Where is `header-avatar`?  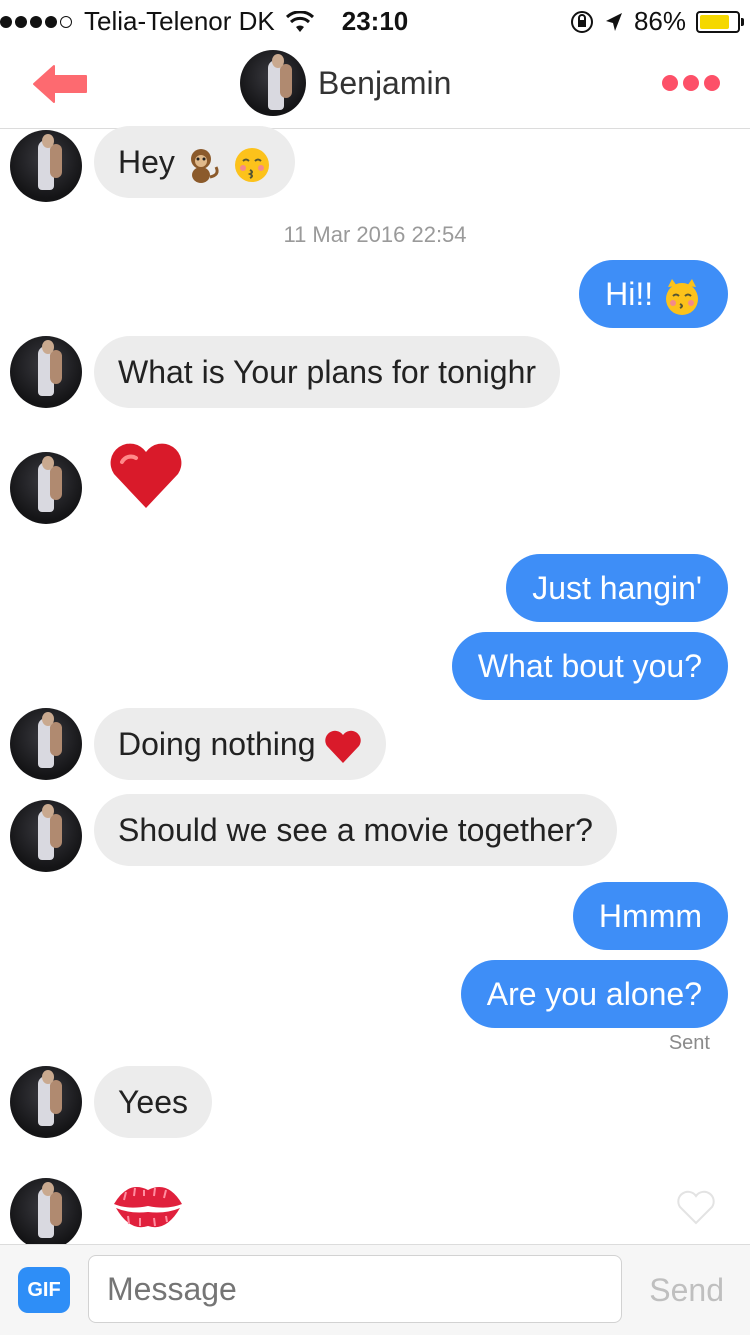 header-avatar is located at coordinates (273, 83).